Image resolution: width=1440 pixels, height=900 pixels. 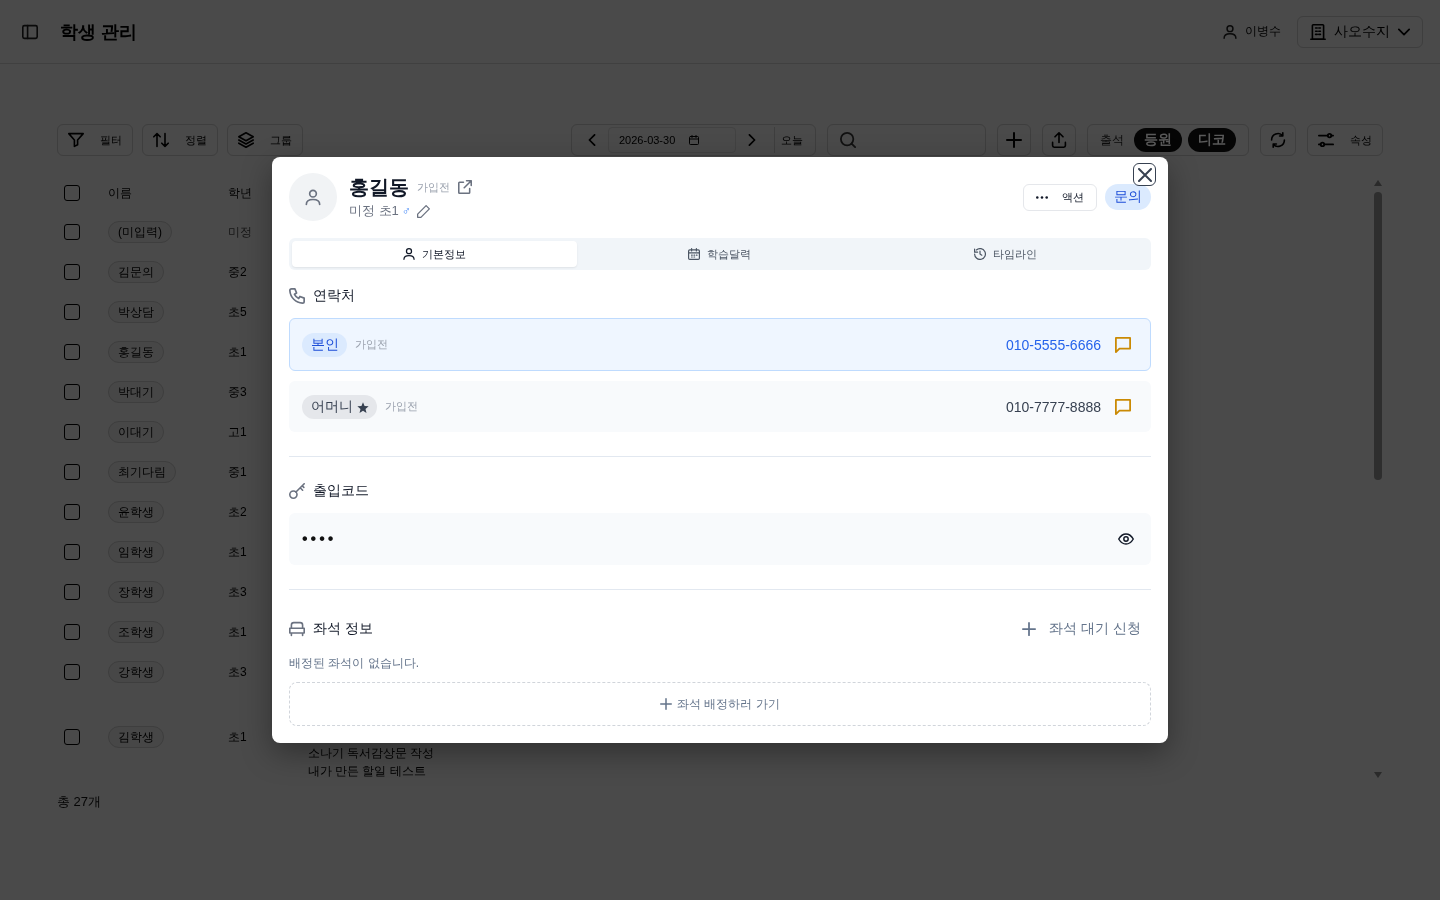 I want to click on close-icon, so click(x=1144, y=174).